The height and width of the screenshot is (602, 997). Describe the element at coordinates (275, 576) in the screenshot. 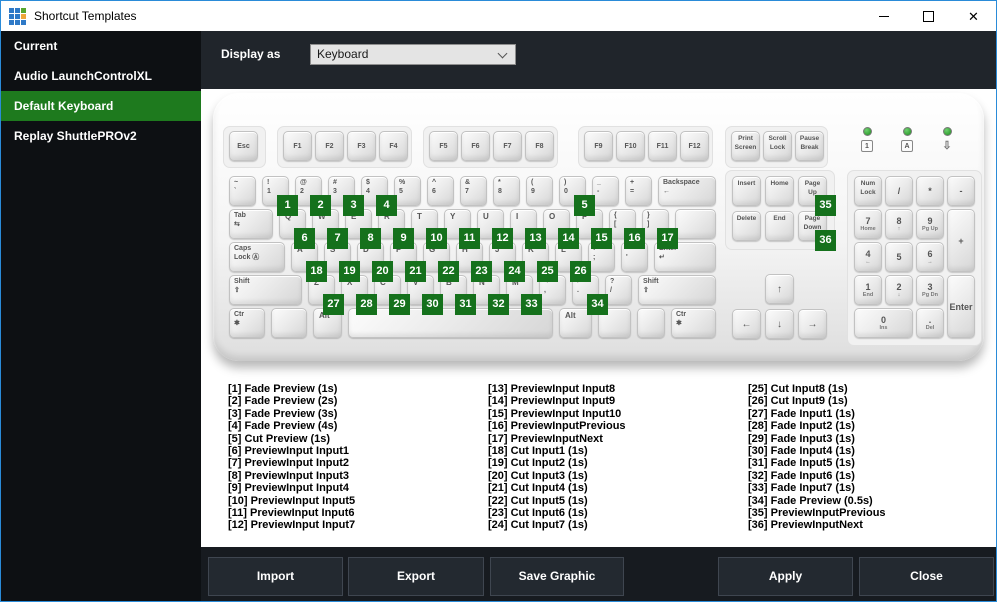

I see `footer-button-import: Import` at that location.